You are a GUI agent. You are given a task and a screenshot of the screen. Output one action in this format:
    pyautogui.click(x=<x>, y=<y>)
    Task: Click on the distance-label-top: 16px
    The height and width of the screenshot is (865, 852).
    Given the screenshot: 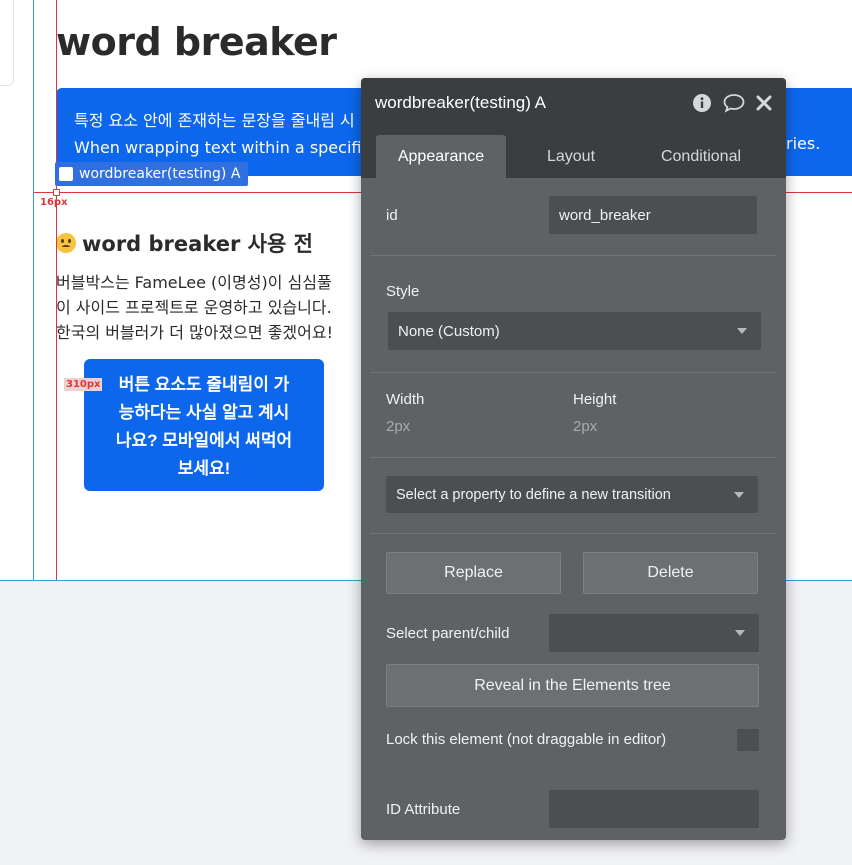 What is the action you would take?
    pyautogui.click(x=54, y=202)
    